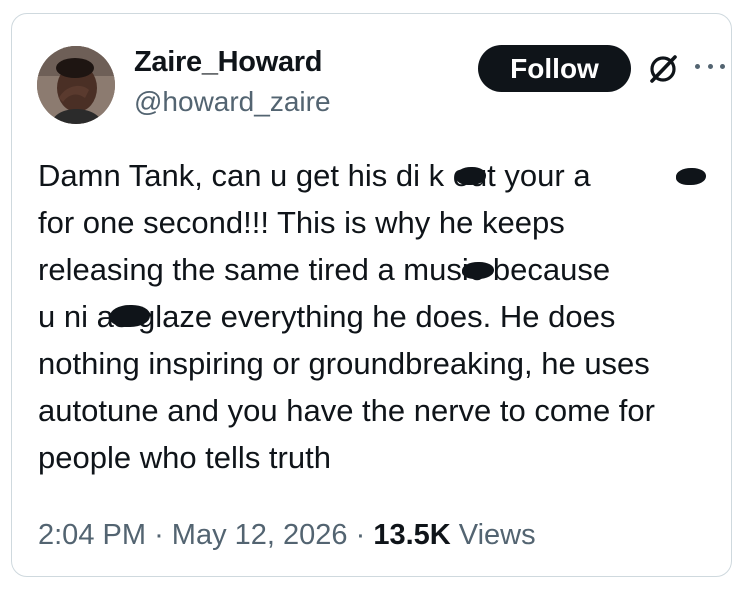 The width and height of the screenshot is (745, 592). Describe the element at coordinates (388, 457) in the screenshot. I see `tweet-line: people who tells truth` at that location.